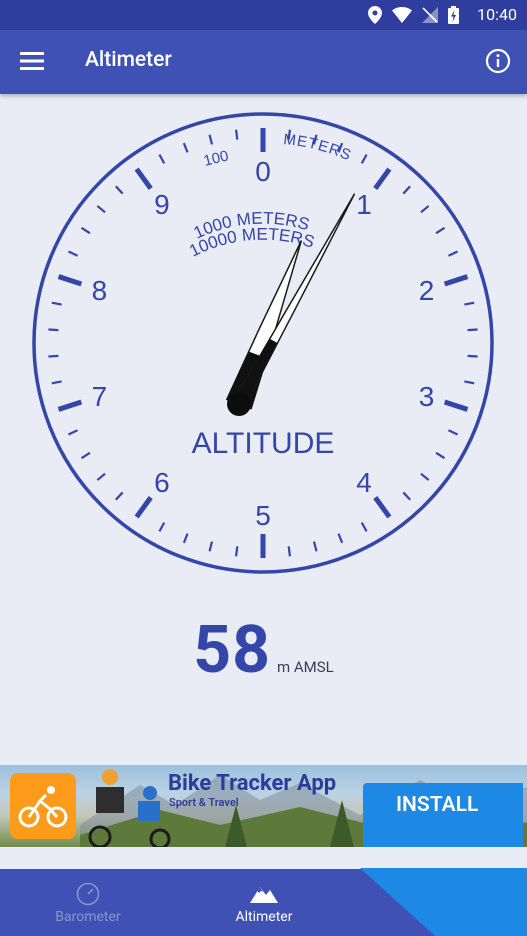 The width and height of the screenshot is (527, 936). Describe the element at coordinates (162, 482) in the screenshot. I see `dial-numeral: 6` at that location.